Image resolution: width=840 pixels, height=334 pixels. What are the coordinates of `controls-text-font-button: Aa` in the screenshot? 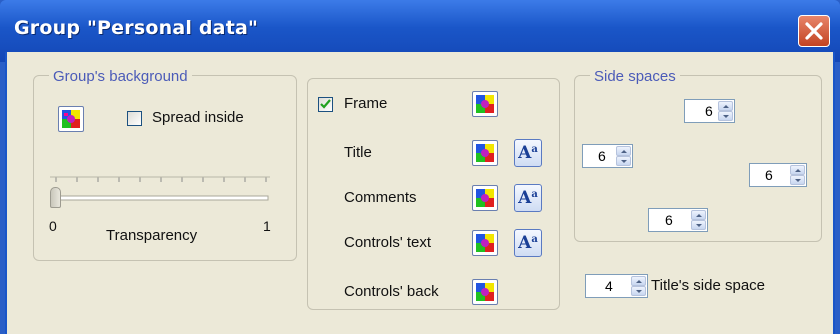 It's located at (528, 243).